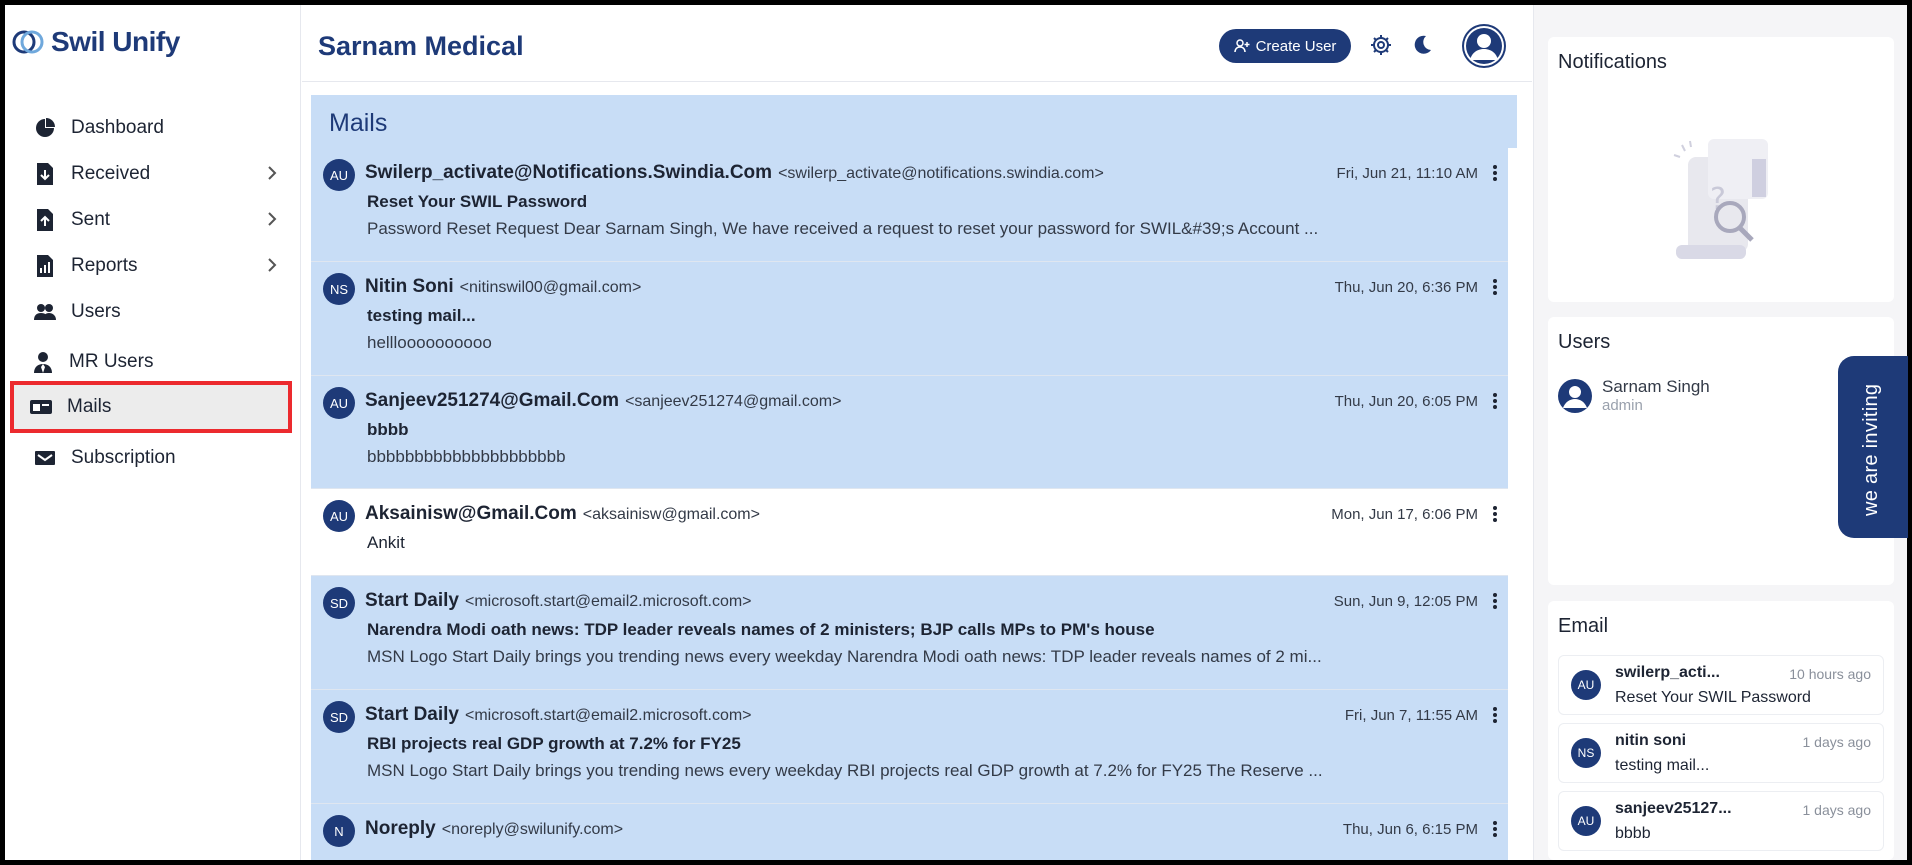 The width and height of the screenshot is (1912, 865). Describe the element at coordinates (45, 128) in the screenshot. I see `pie-chart-icon` at that location.